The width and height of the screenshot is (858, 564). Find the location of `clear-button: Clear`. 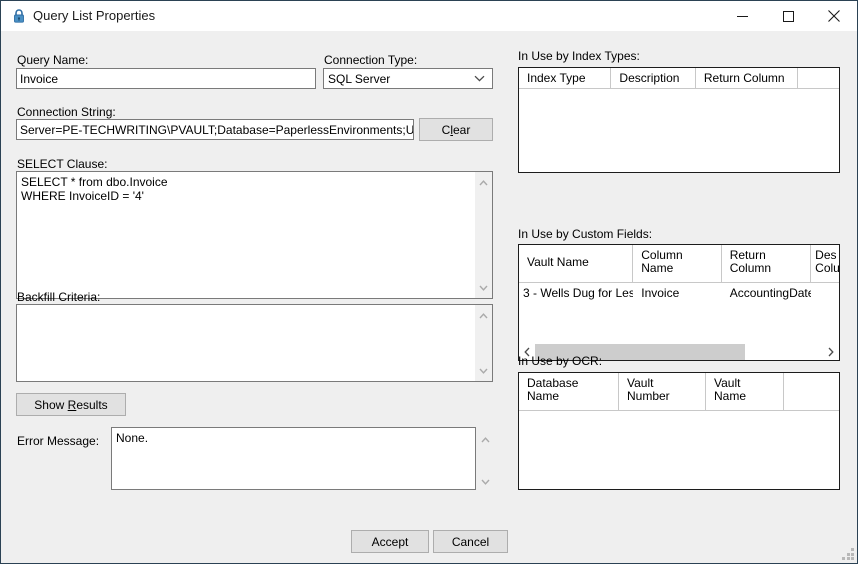

clear-button: Clear is located at coordinates (456, 129).